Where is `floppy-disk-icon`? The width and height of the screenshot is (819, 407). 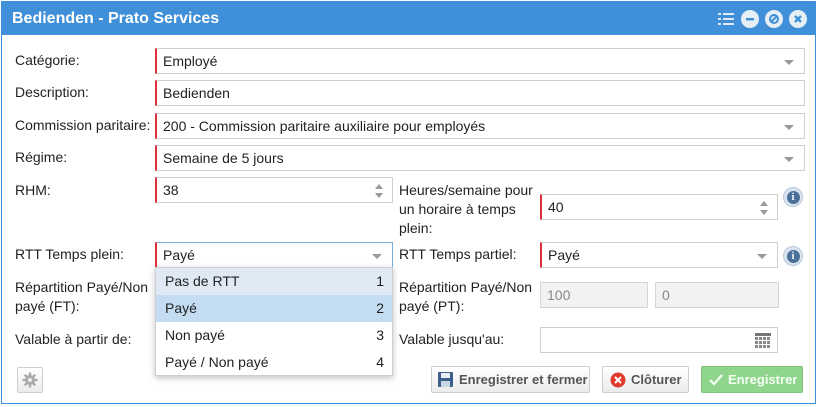 floppy-disk-icon is located at coordinates (445, 379).